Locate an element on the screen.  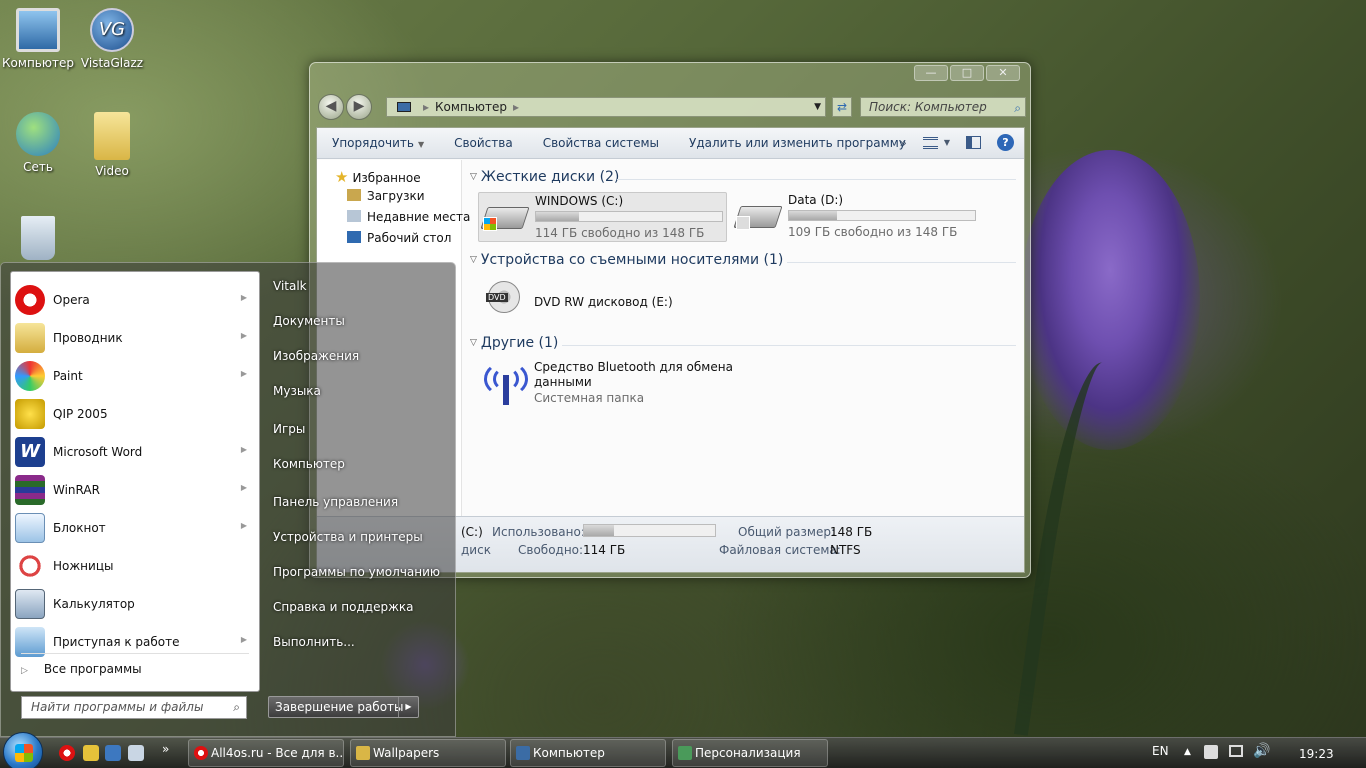
start-button is located at coordinates (23, 750).